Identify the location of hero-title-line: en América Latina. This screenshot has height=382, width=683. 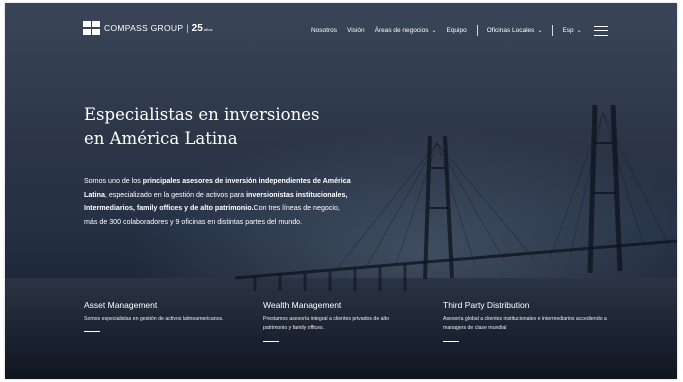
(161, 138).